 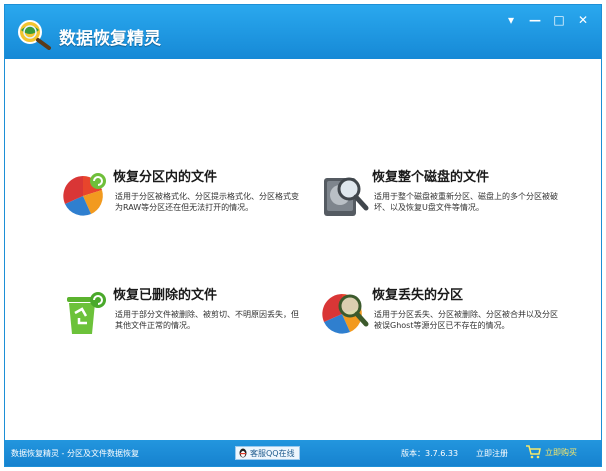 What do you see at coordinates (75, 453) in the screenshot?
I see `status-text: 数据恢复精灵 - 分区及文件数据恢复` at bounding box center [75, 453].